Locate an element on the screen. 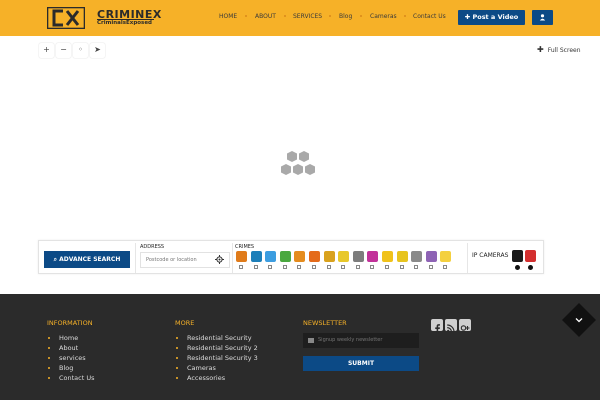 Image resolution: width=600 pixels, height=400 pixels. fullscreen-button: ✚ Full Screen is located at coordinates (559, 49).